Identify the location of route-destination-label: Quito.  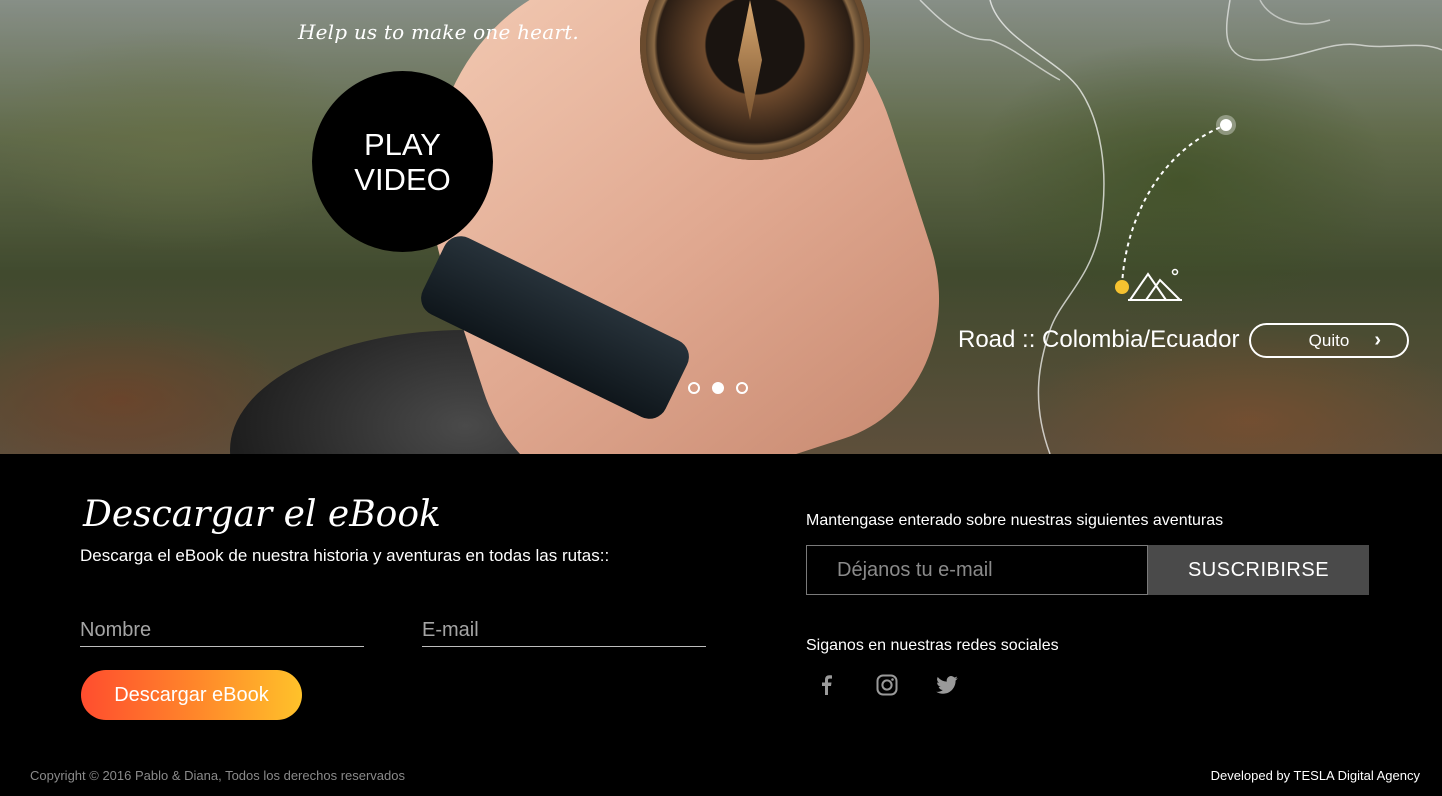
(1329, 340).